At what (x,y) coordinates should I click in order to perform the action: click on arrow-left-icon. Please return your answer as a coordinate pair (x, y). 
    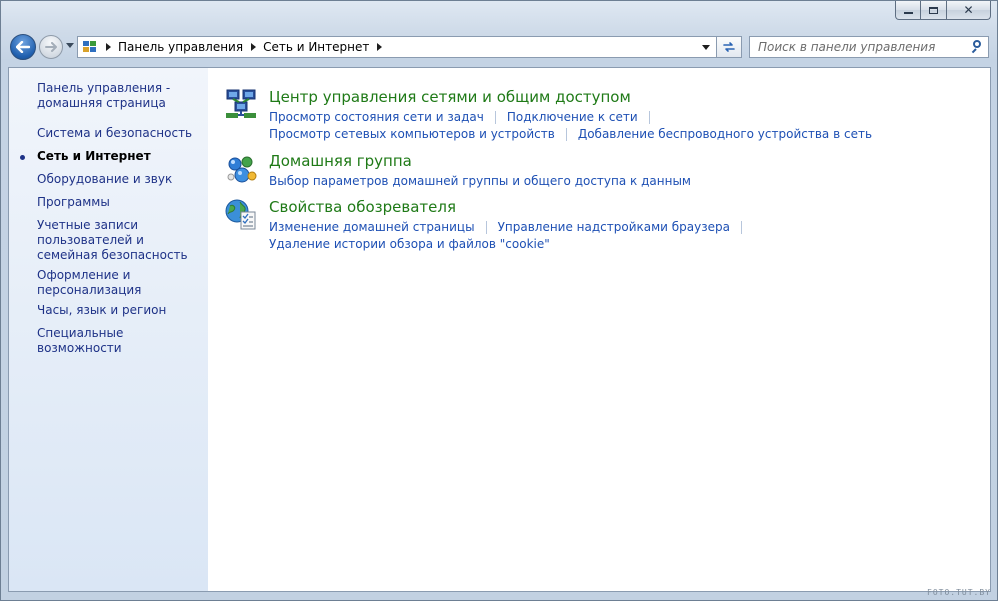
    Looking at the image, I should click on (23, 47).